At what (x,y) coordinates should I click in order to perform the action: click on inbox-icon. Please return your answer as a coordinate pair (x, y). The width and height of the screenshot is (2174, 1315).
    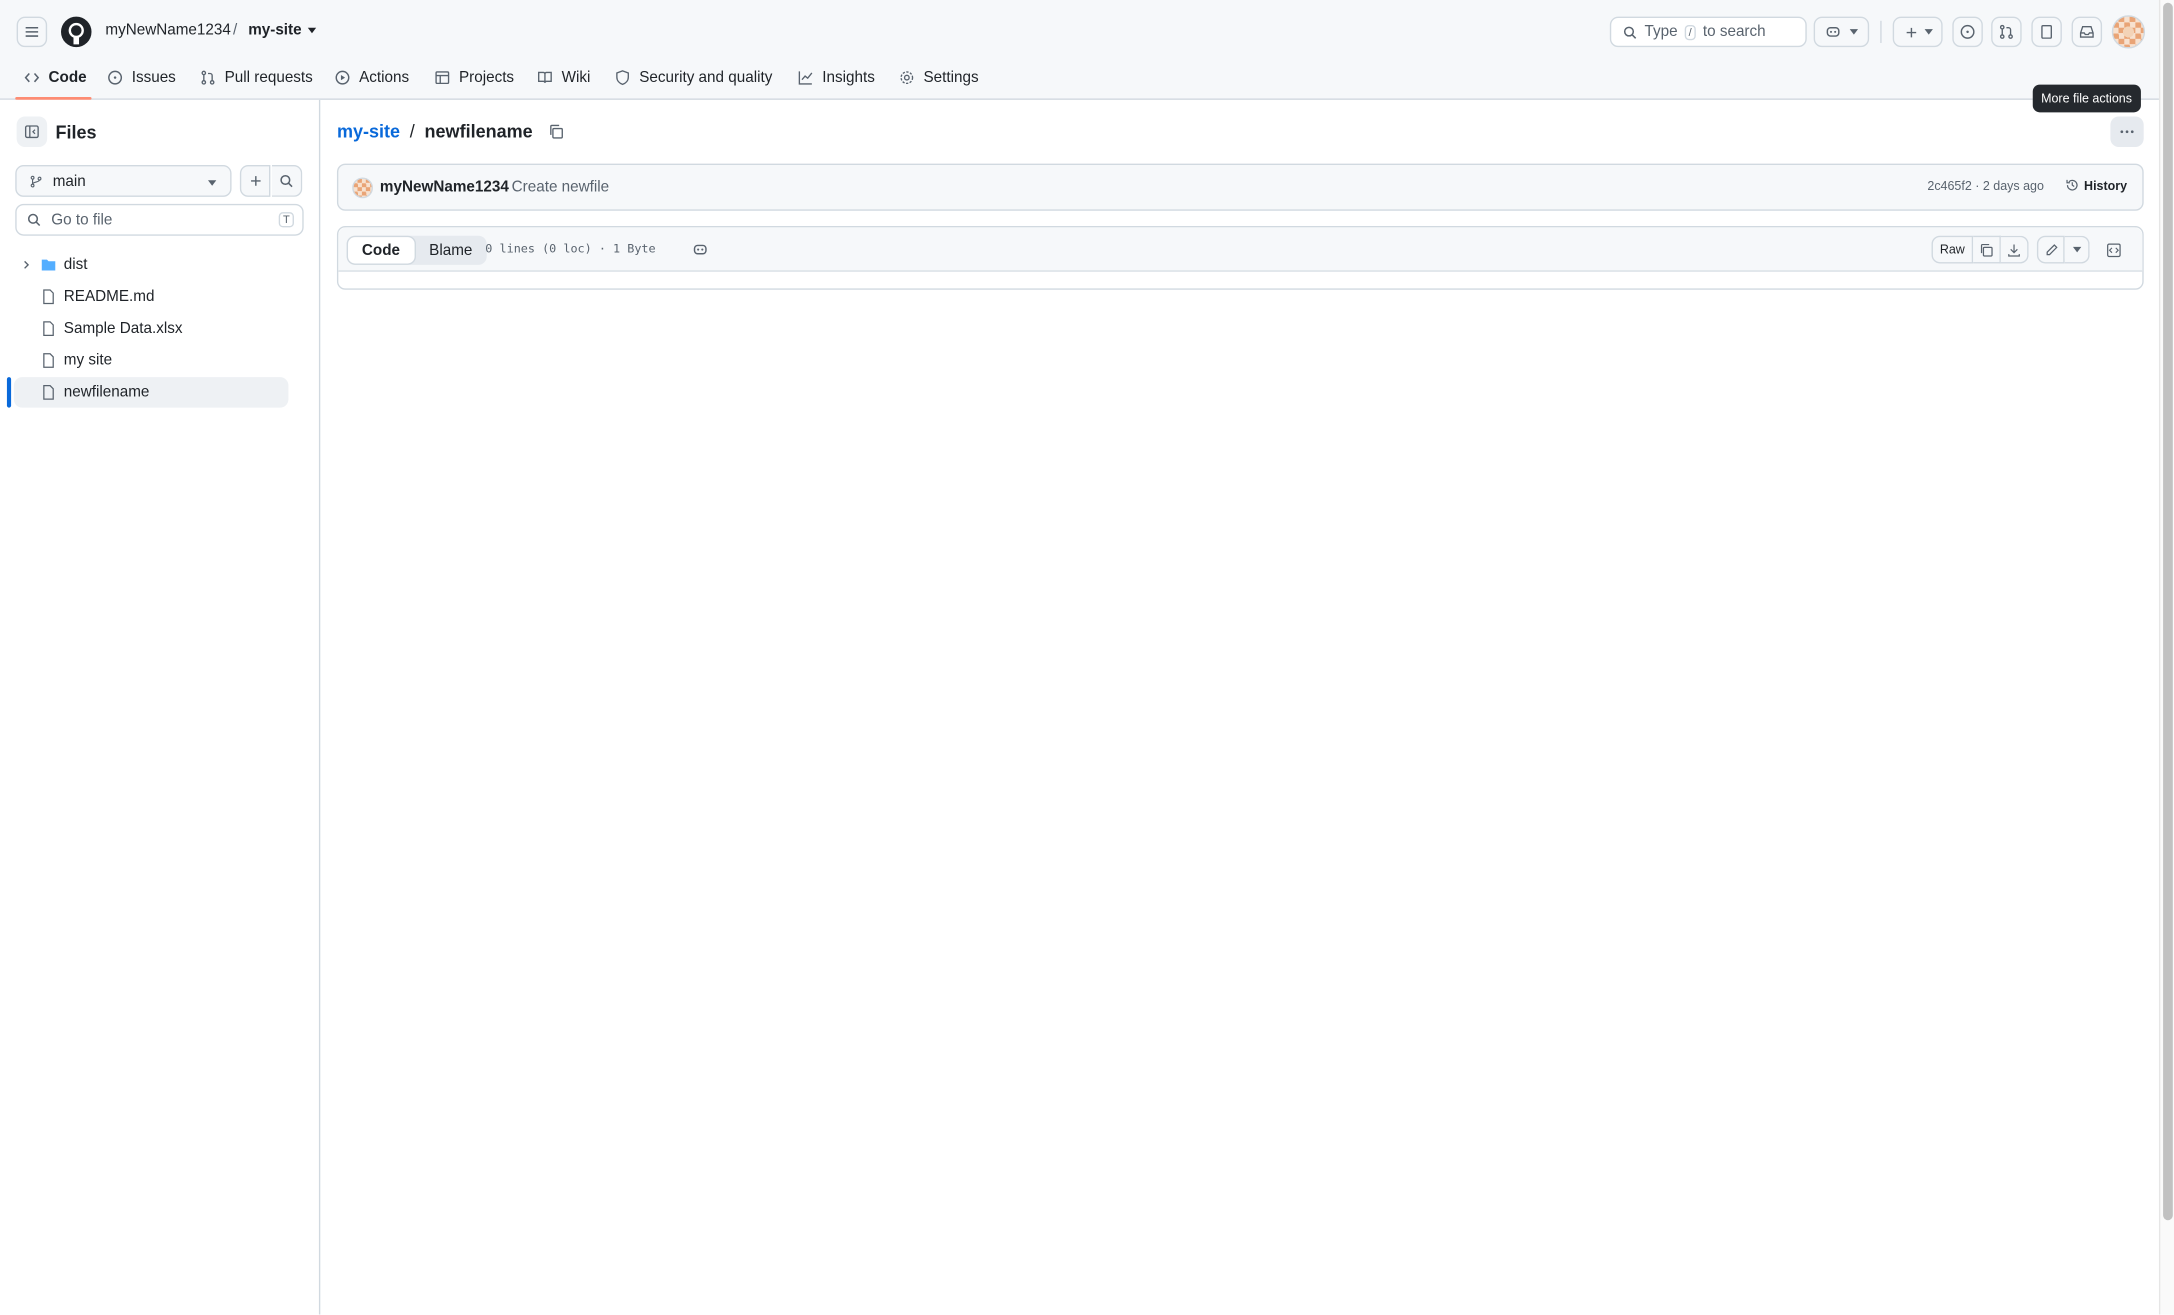
    Looking at the image, I should click on (2086, 32).